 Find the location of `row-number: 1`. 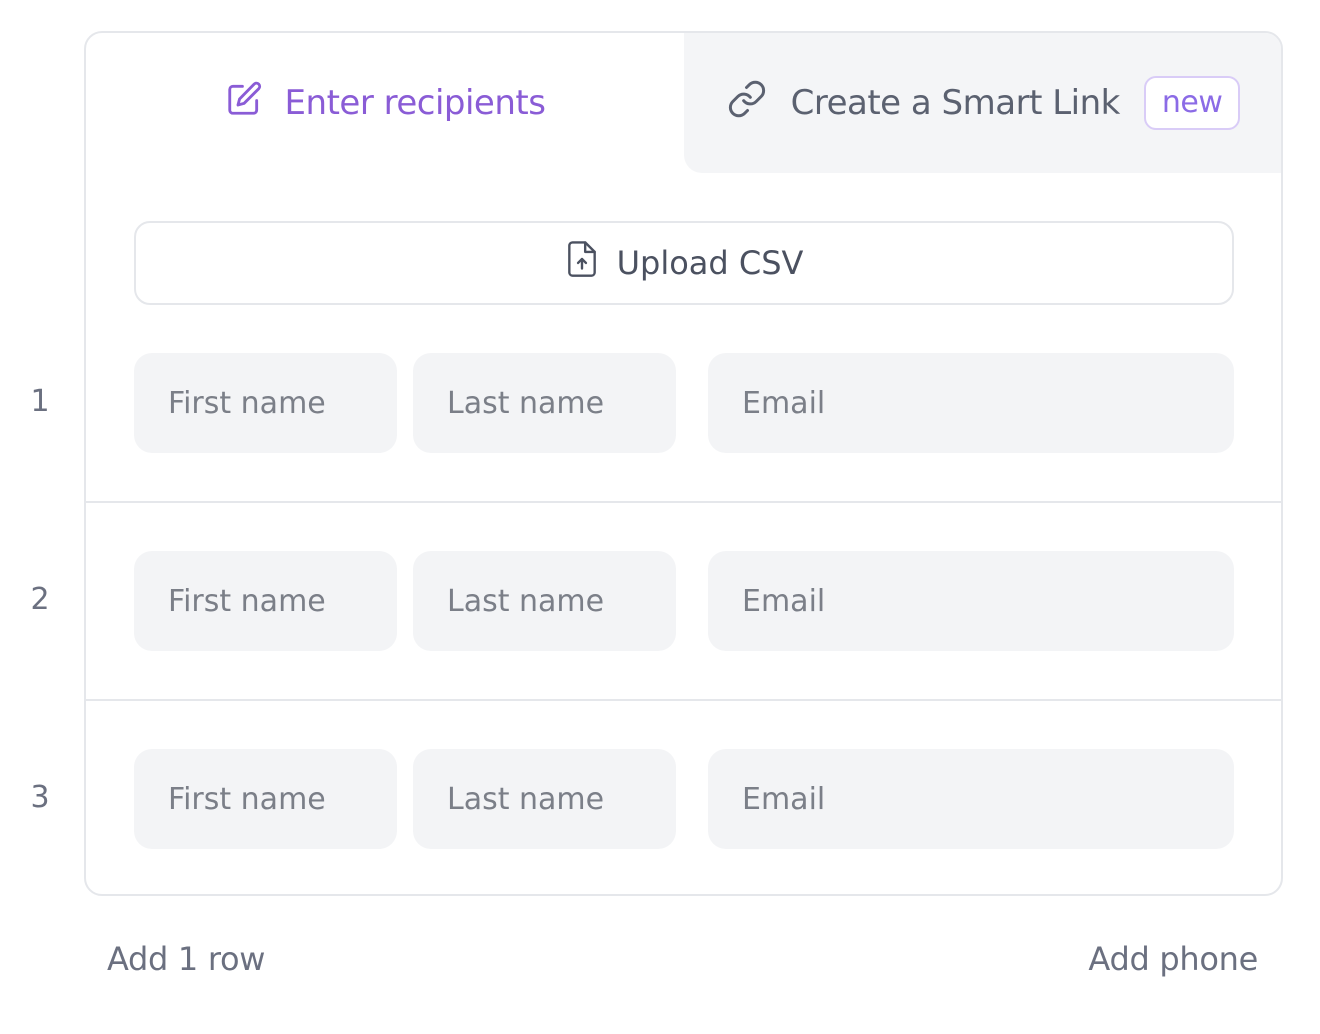

row-number: 1 is located at coordinates (40, 401).